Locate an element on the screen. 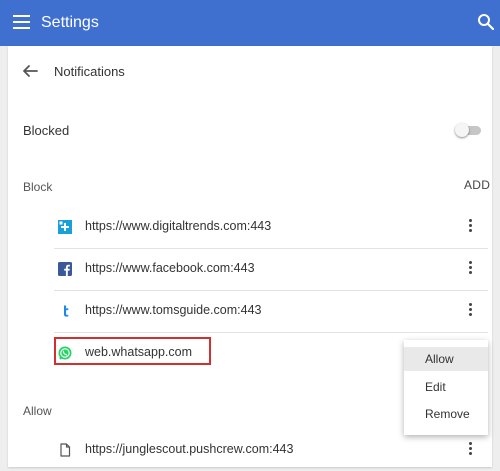  context-menu: Allow Edit Remove is located at coordinates (446, 387).